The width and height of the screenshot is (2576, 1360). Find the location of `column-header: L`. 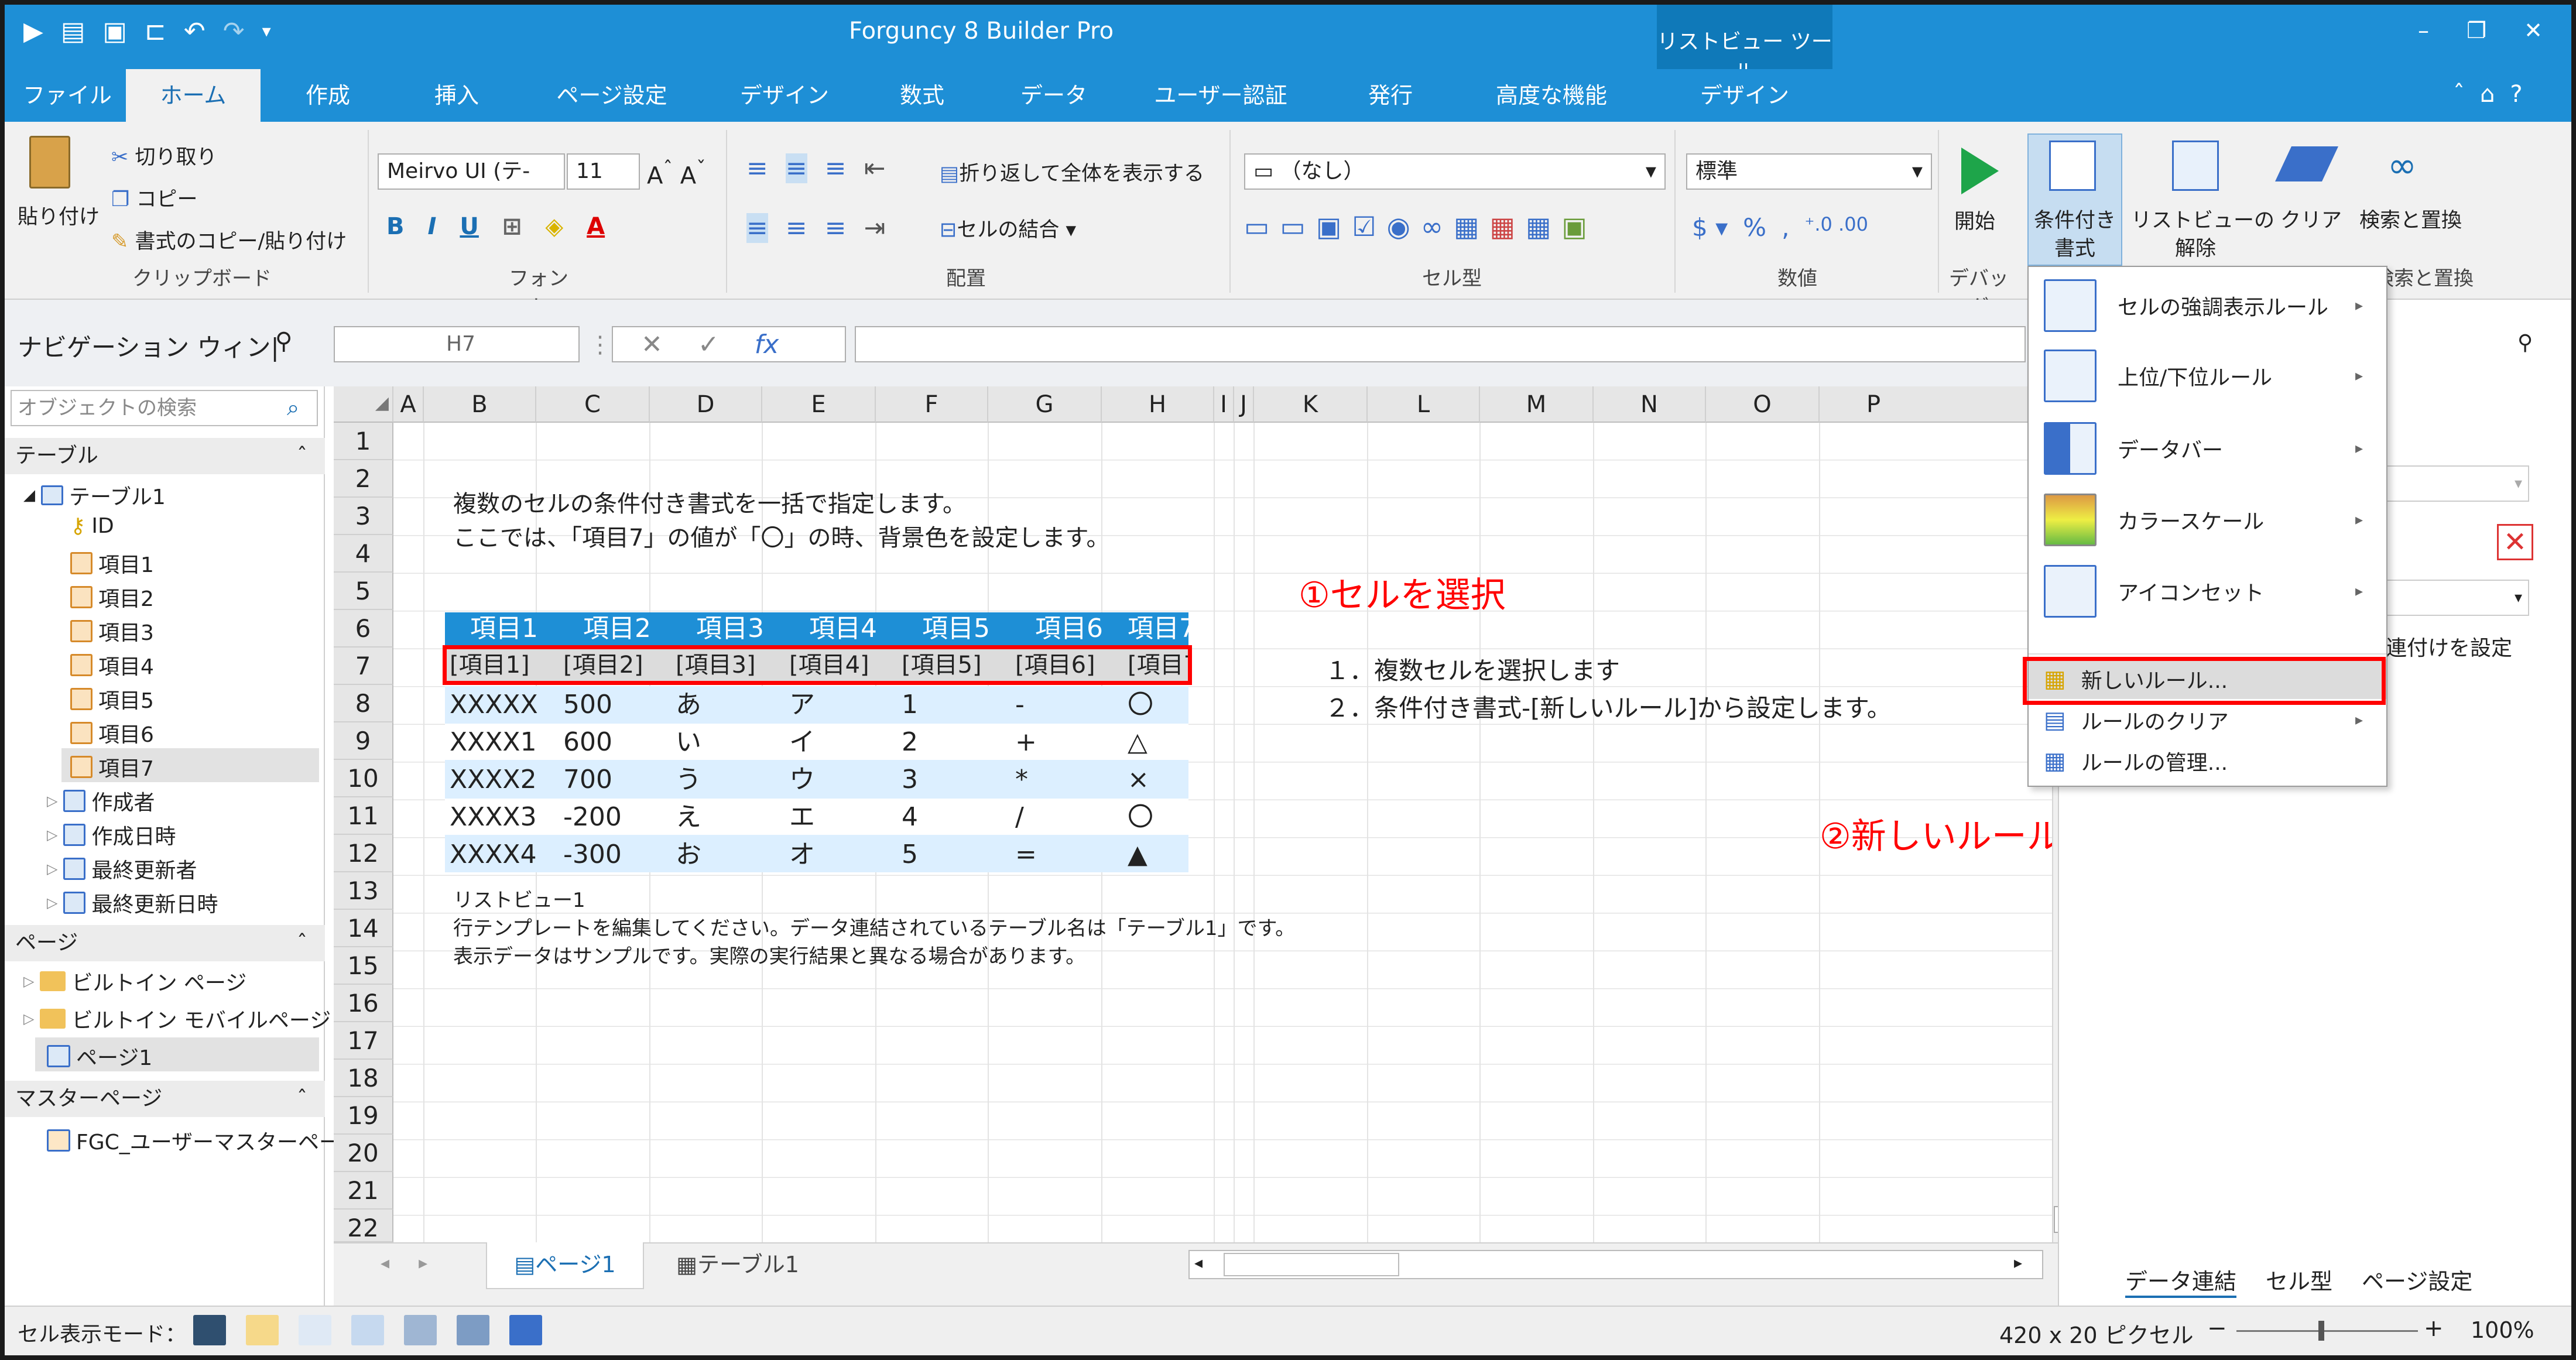

column-header: L is located at coordinates (1424, 404).